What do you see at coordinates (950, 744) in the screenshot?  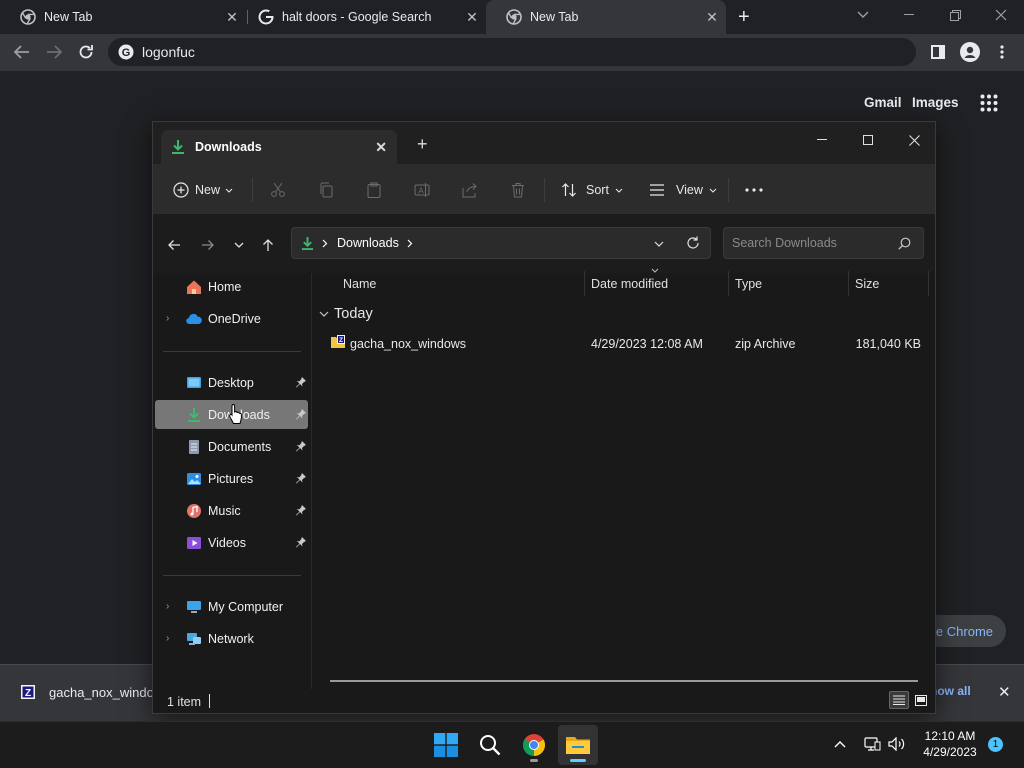 I see `clock: 12:10 AM 4/29/2023` at bounding box center [950, 744].